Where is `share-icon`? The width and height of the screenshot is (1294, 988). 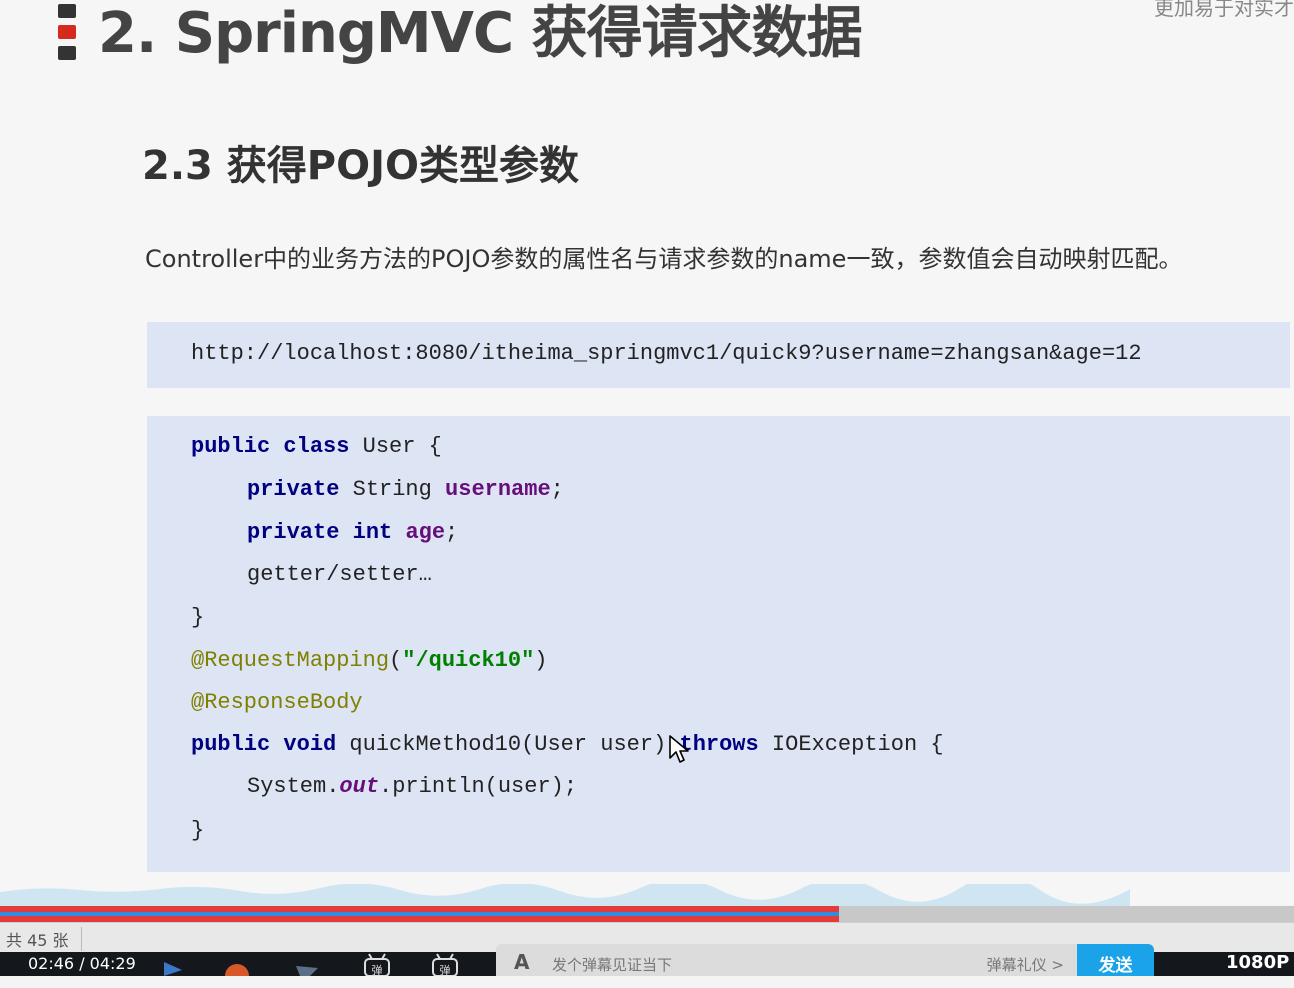 share-icon is located at coordinates (307, 964).